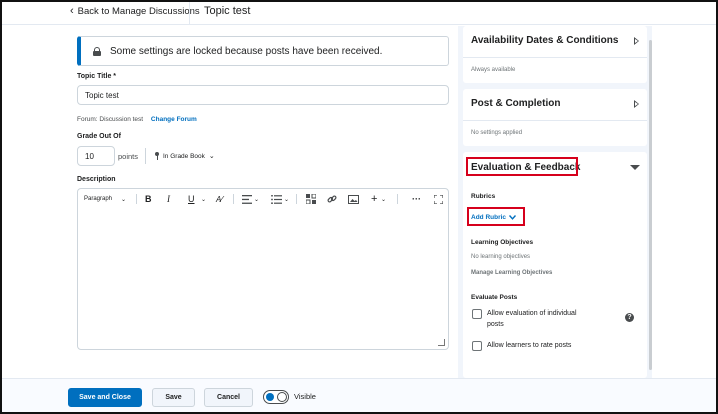 The height and width of the screenshot is (414, 718). I want to click on chevron-left-icon: ‹, so click(72, 11).